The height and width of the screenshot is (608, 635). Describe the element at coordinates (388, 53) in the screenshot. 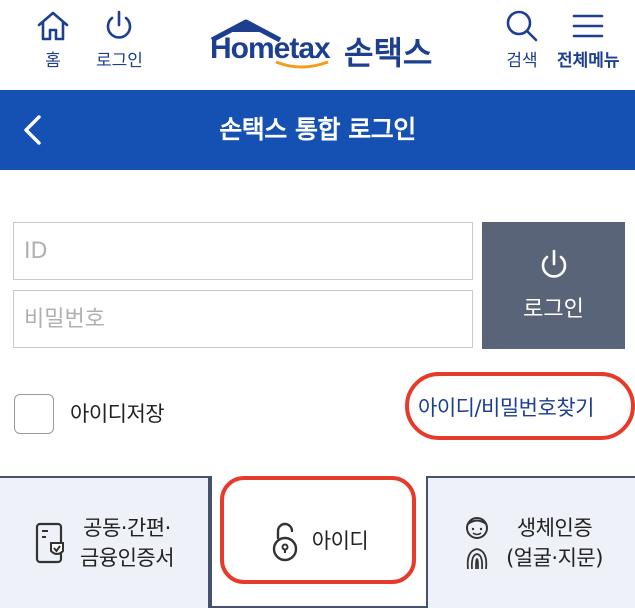

I see `logo-korean: 손택스` at that location.